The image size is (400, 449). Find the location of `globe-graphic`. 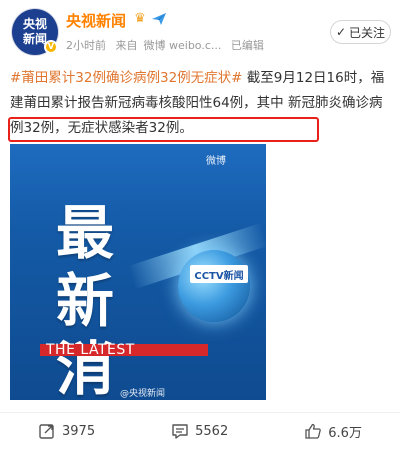

globe-graphic is located at coordinates (214, 286).